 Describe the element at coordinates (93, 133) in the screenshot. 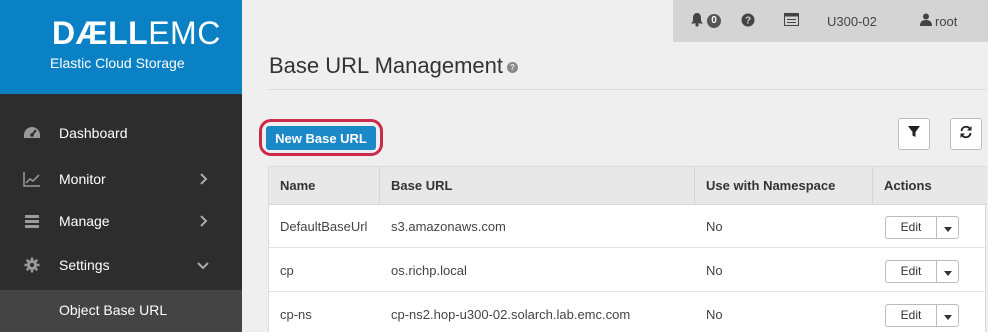

I see `sidebar-item-label: Dashboard` at that location.